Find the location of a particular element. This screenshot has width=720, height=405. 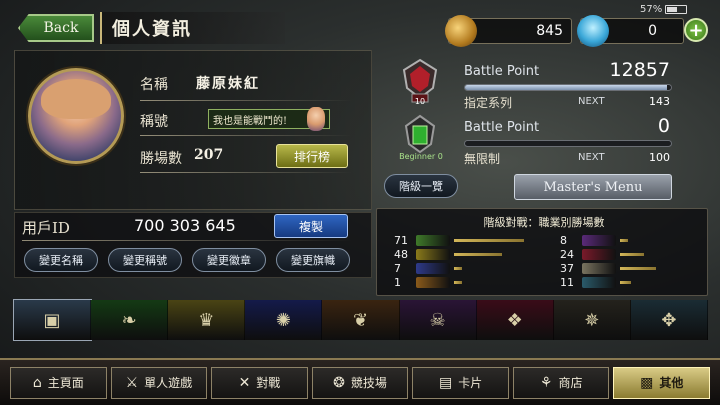

class-win-count: 8 is located at coordinates (563, 240).